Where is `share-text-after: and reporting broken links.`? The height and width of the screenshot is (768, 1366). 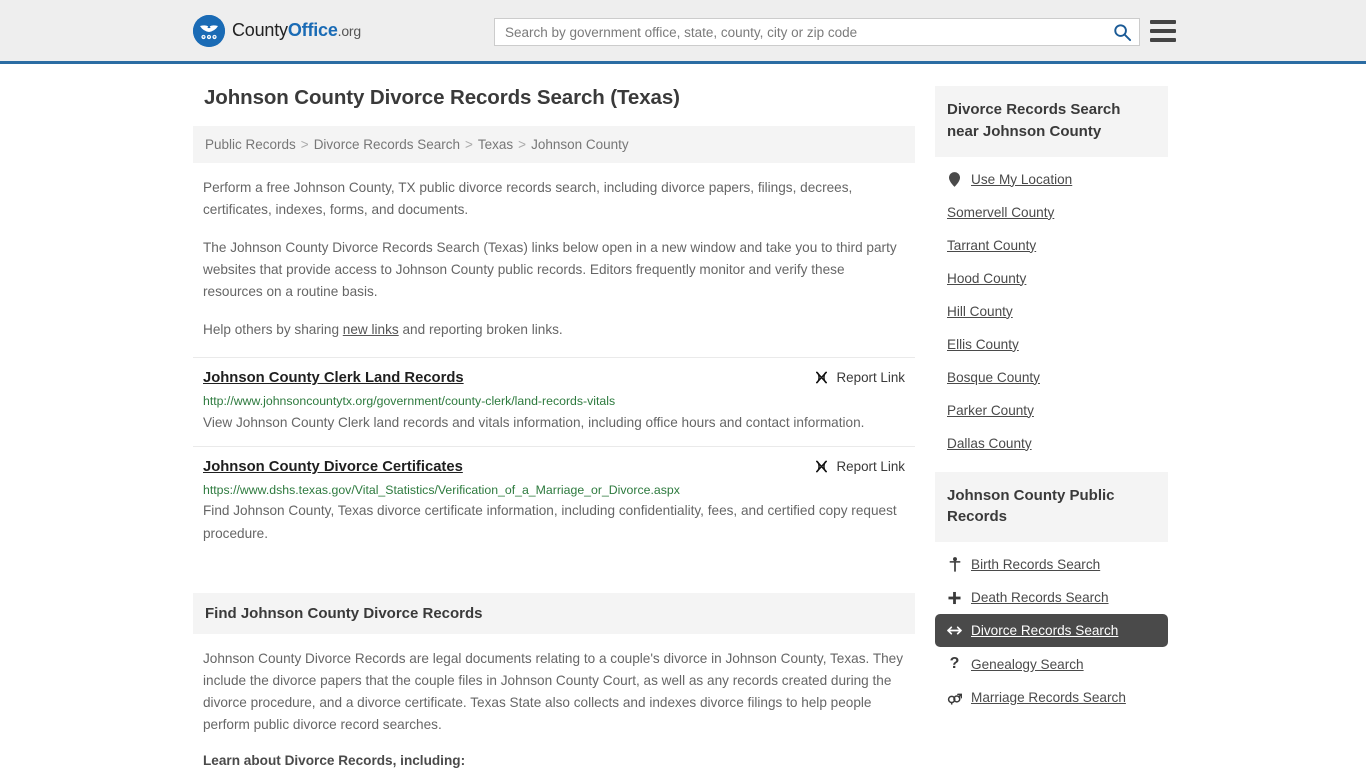 share-text-after: and reporting broken links. is located at coordinates (480, 330).